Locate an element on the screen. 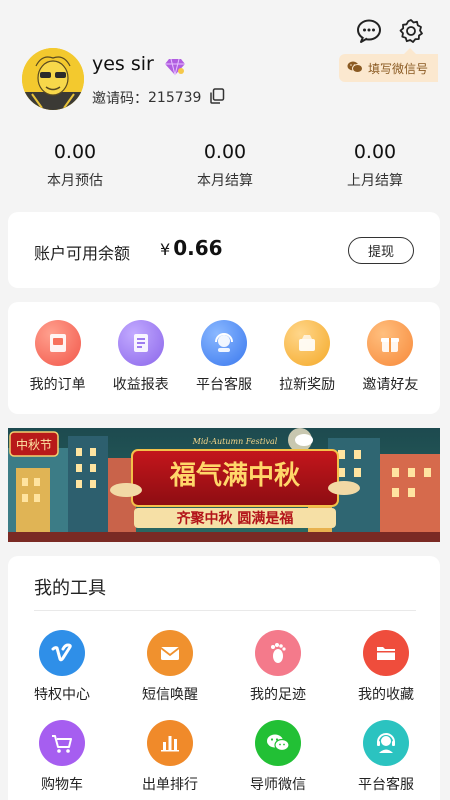  avatar is located at coordinates (53, 79).